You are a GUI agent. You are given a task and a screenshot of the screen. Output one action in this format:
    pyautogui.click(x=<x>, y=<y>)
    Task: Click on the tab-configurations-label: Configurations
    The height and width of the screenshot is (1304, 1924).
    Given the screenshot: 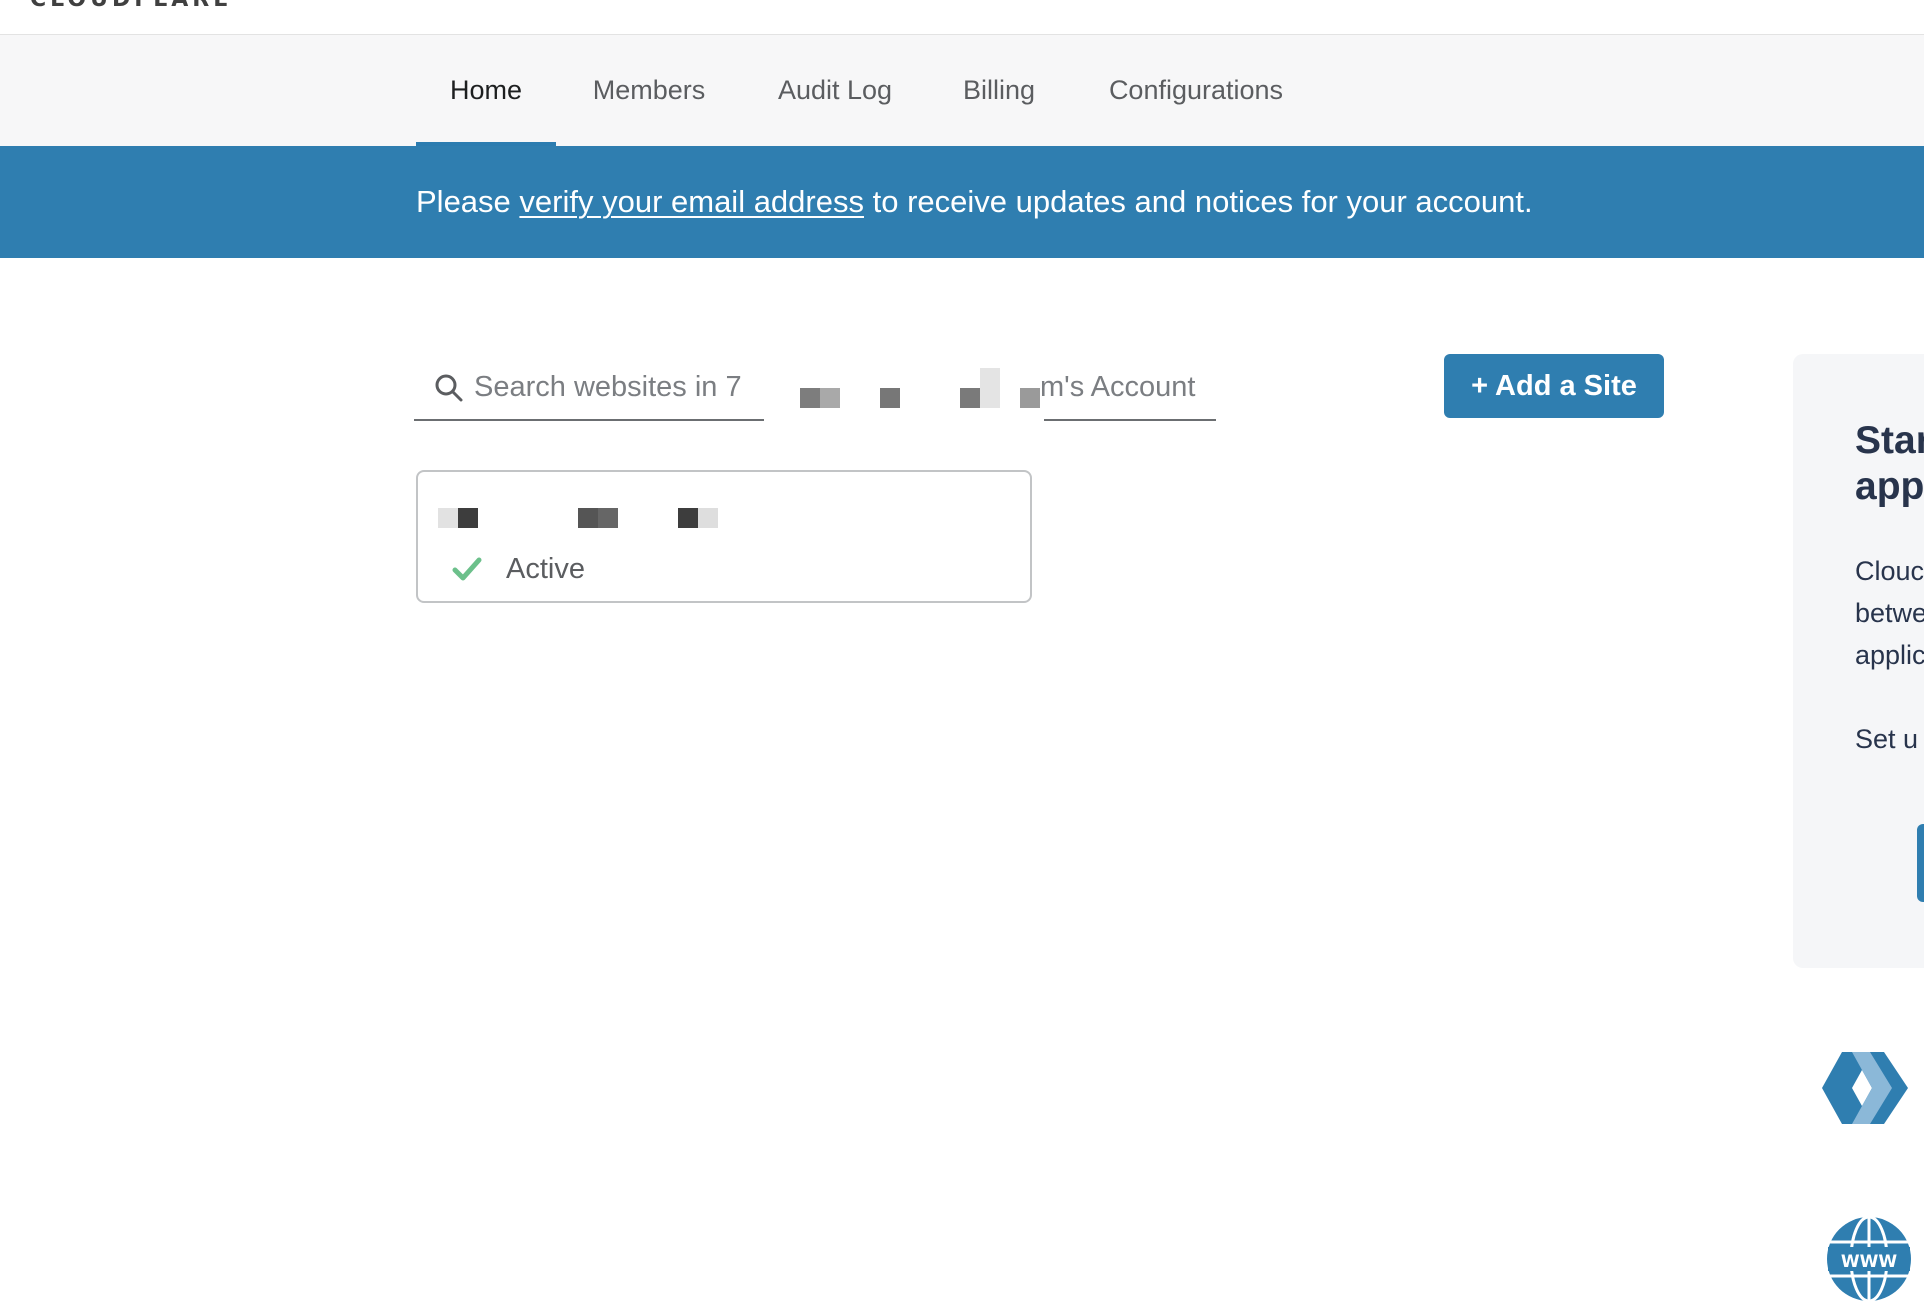 What is the action you would take?
    pyautogui.click(x=1196, y=90)
    